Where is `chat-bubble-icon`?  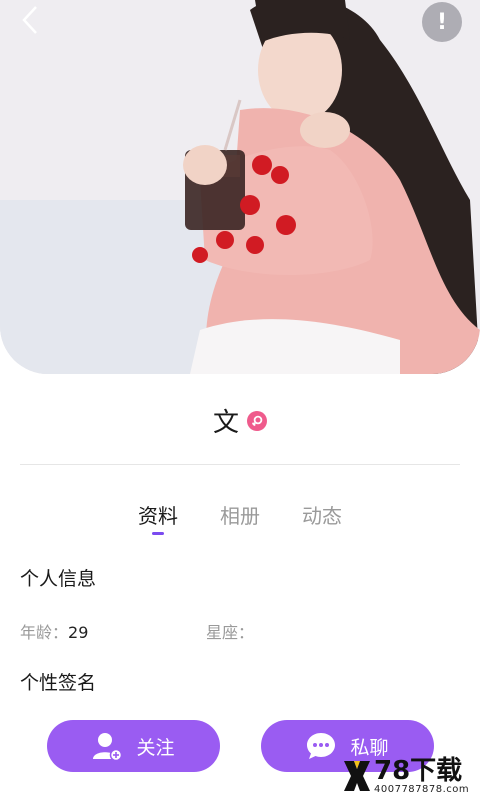
chat-bubble-icon is located at coordinates (321, 746).